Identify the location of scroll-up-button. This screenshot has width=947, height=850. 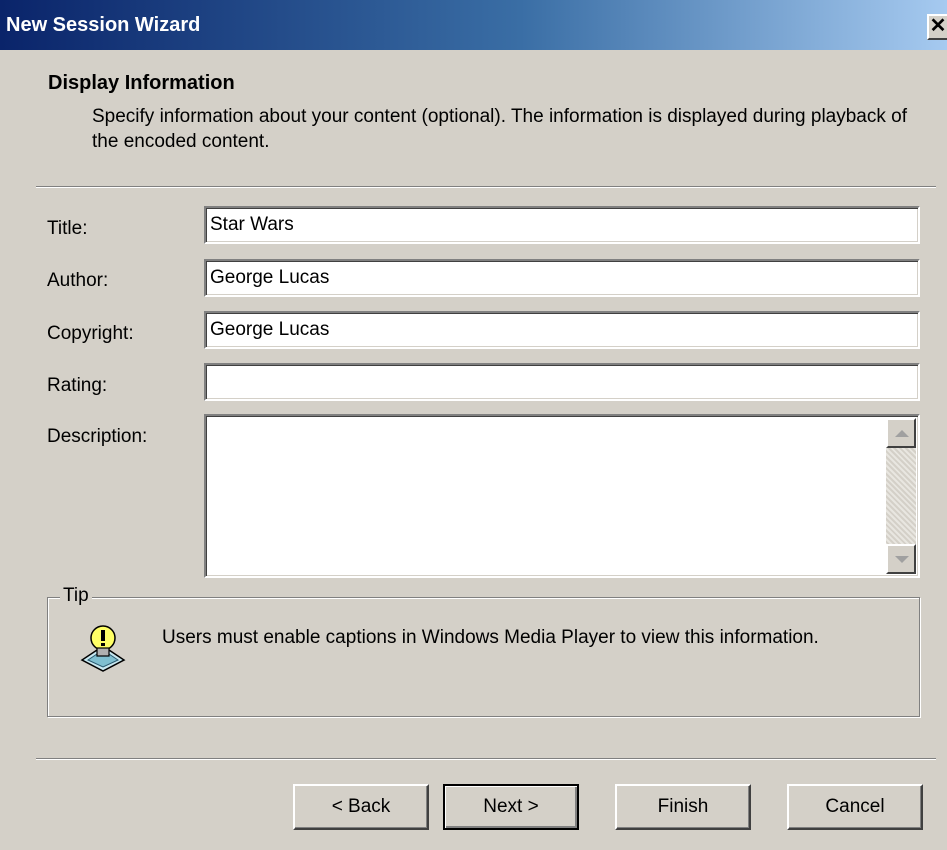
(901, 433).